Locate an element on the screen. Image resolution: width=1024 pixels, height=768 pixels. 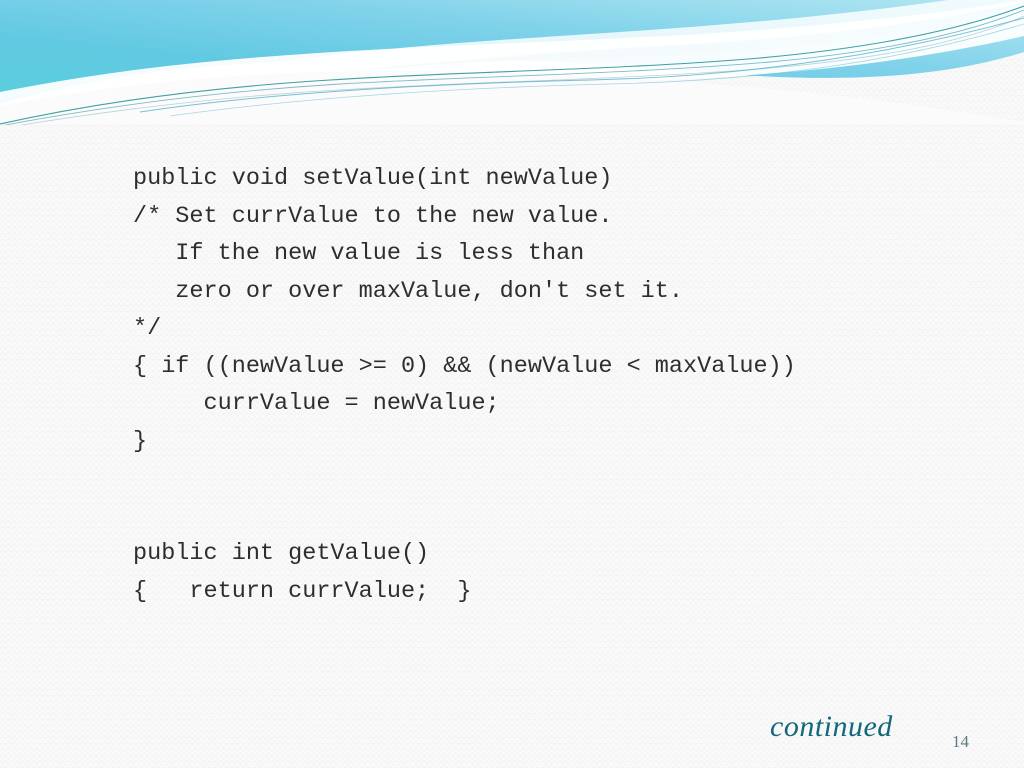
code-line: */ is located at coordinates (147, 328).